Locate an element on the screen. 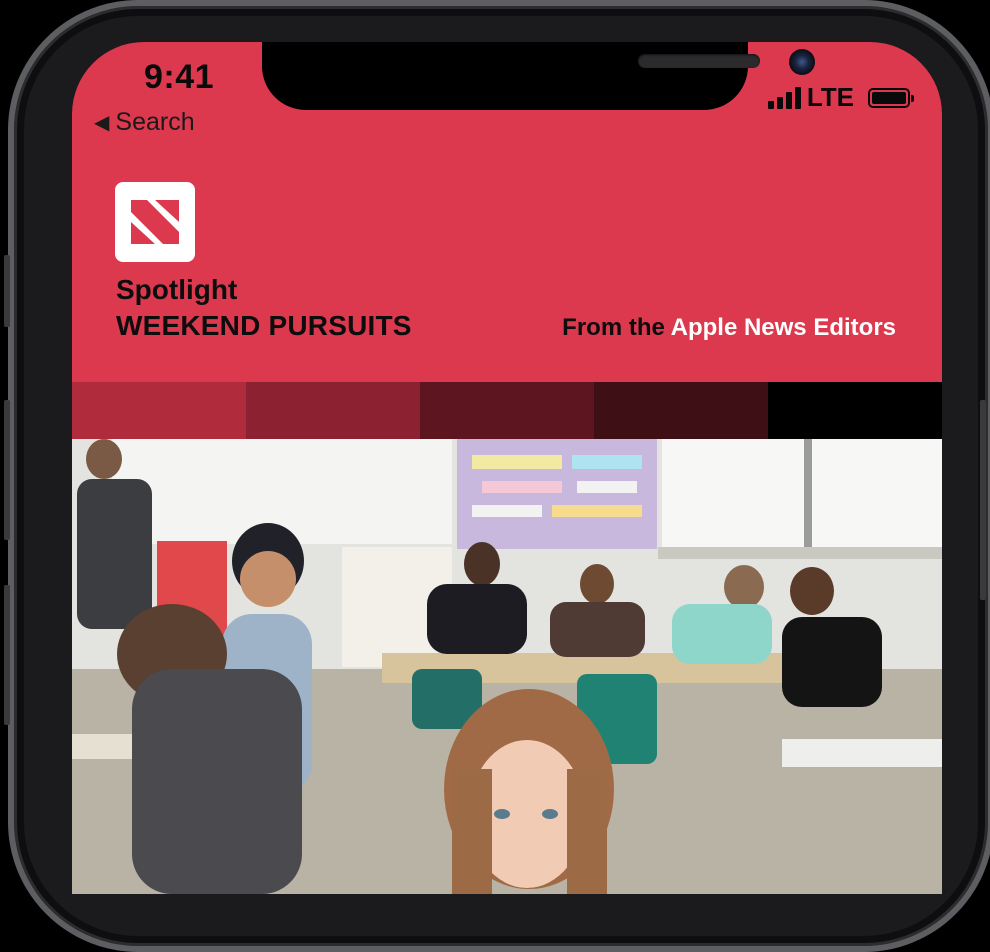  cellular-signal-icon is located at coordinates (784, 97).